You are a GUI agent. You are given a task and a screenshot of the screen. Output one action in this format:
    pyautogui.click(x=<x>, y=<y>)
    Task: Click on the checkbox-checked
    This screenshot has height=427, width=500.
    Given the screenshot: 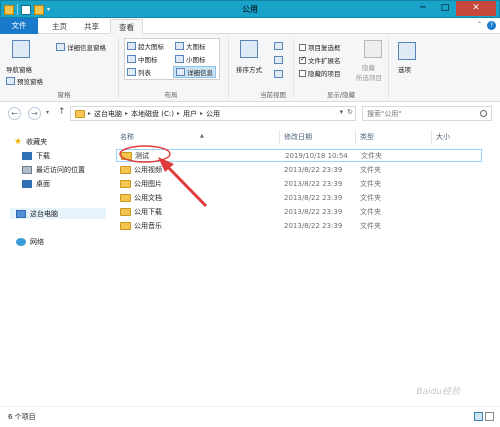 What is the action you would take?
    pyautogui.click(x=302, y=59)
    